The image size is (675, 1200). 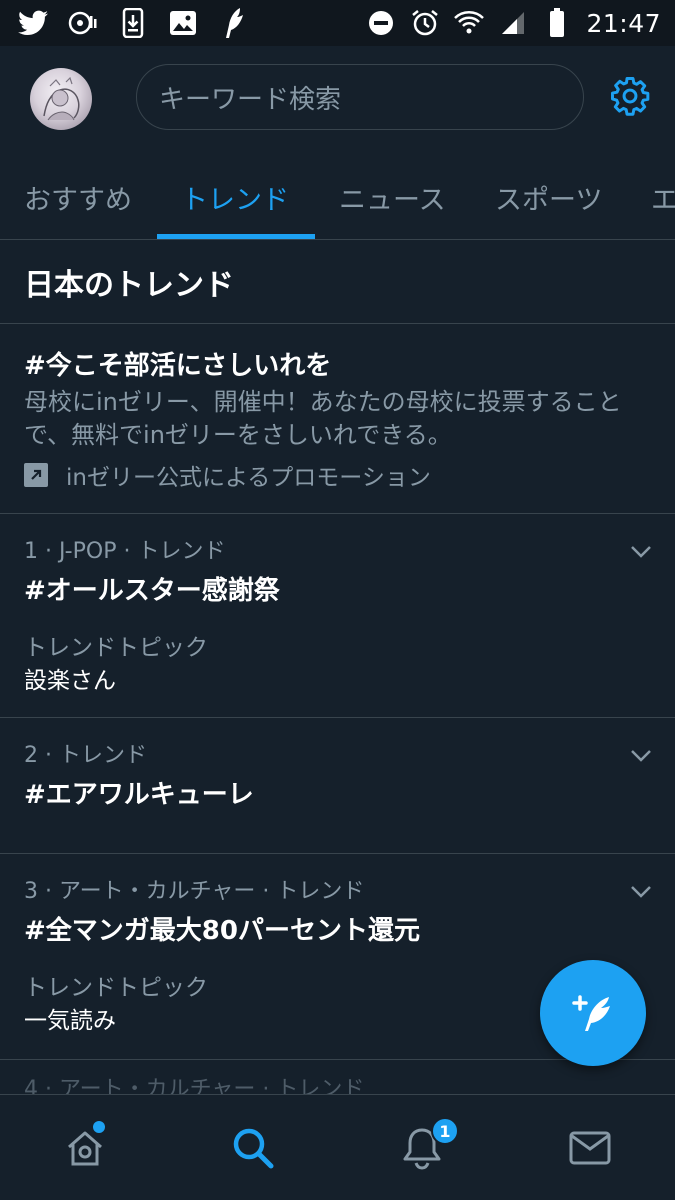 What do you see at coordinates (381, 23) in the screenshot?
I see `do-not-disturb-icon` at bounding box center [381, 23].